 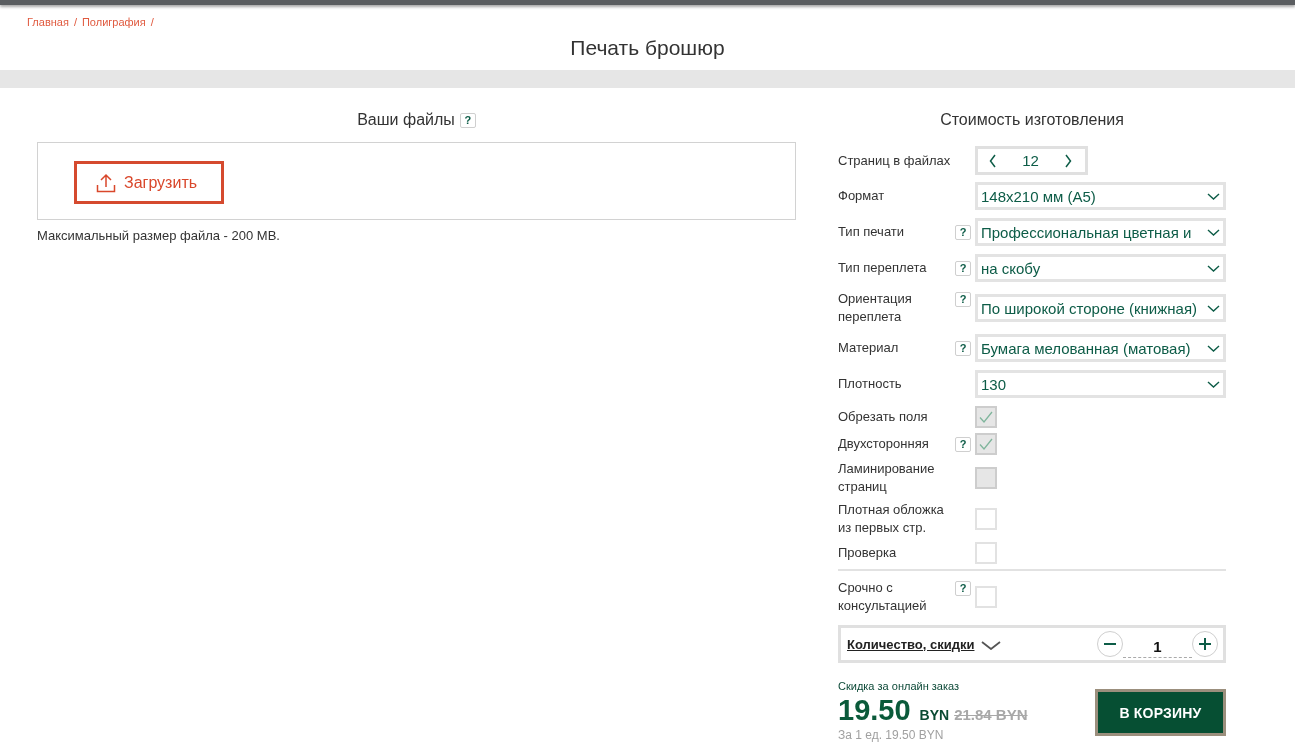 I want to click on plus-icon, so click(x=1205, y=644).